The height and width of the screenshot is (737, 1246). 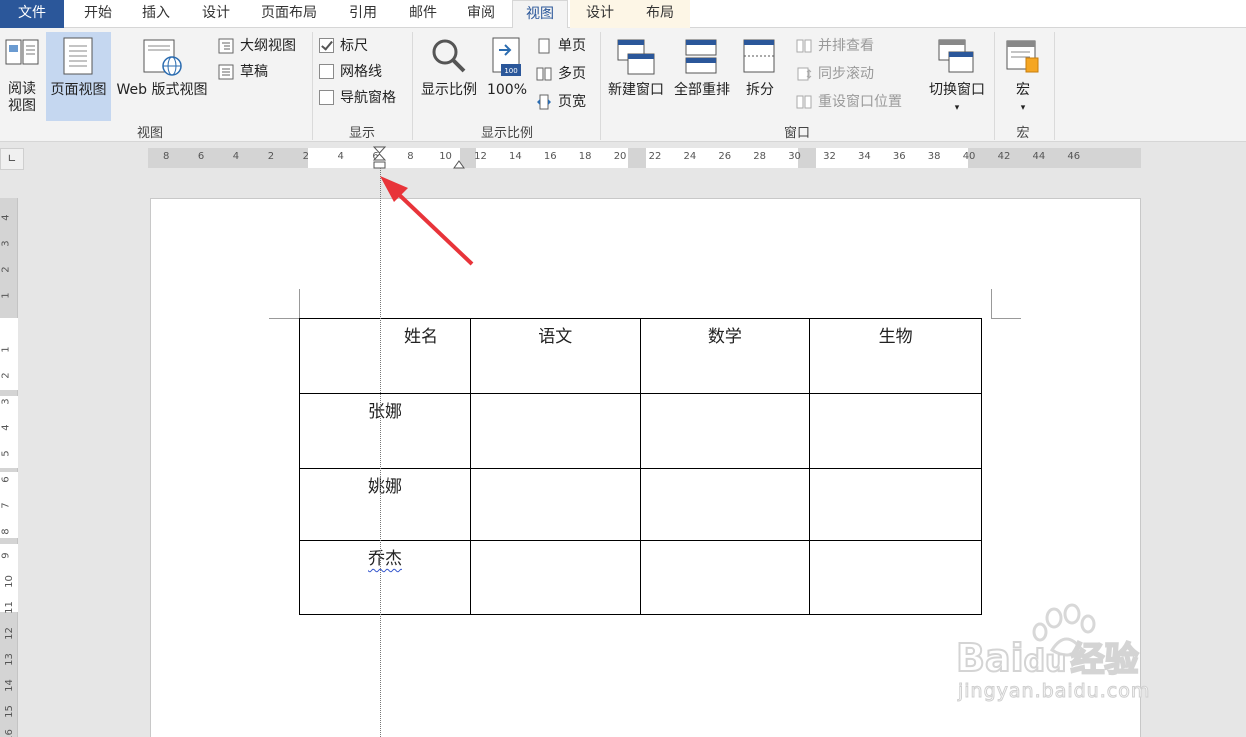 I want to click on tab-review: 审阅, so click(x=481, y=14).